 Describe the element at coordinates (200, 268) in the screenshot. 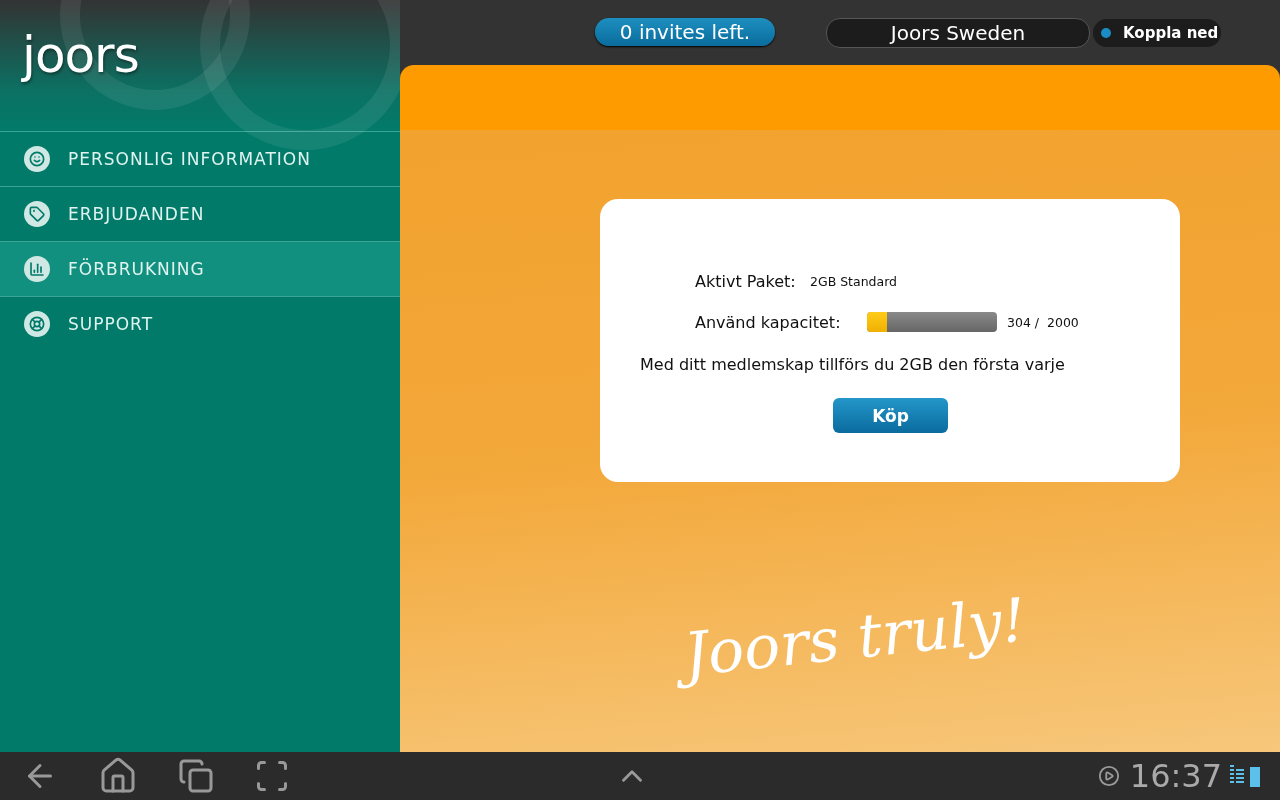

I see `sidebar-item: FÖRBRUKNING` at that location.